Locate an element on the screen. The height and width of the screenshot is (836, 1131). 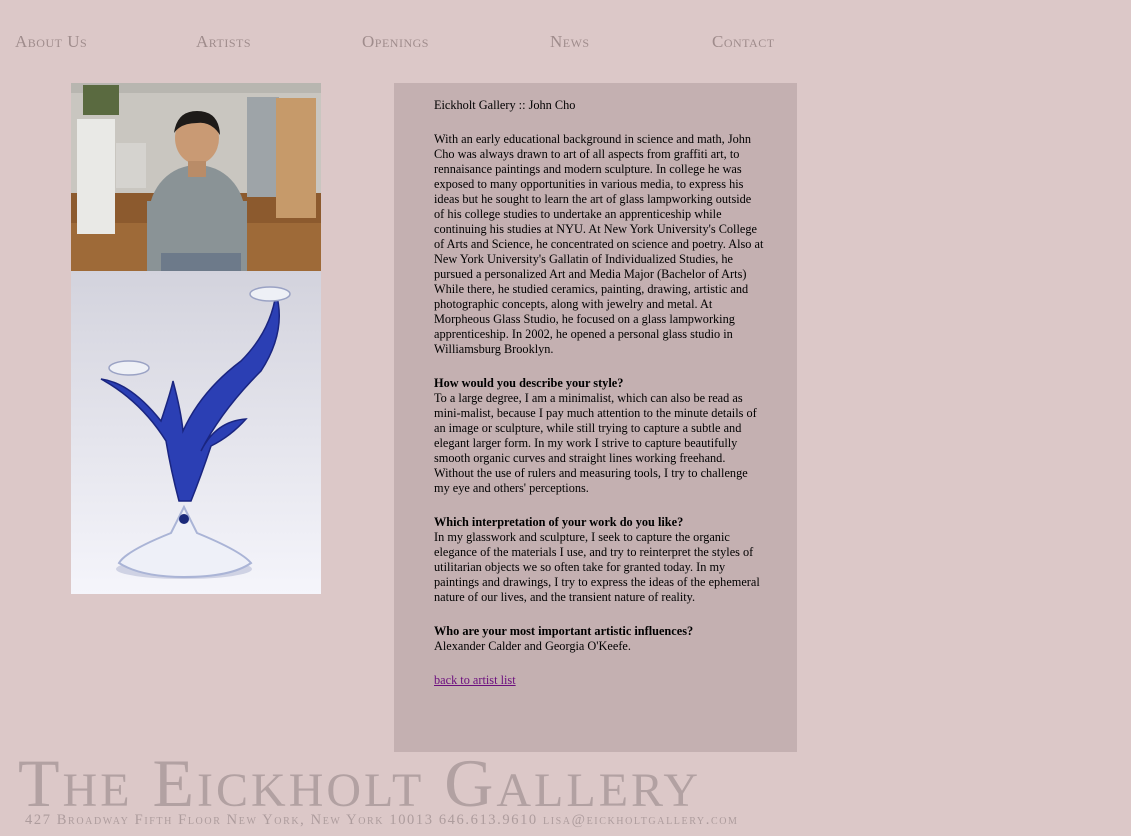
answer-influences: Alexander Calder and Georgia O'Keefe. is located at coordinates (532, 646).